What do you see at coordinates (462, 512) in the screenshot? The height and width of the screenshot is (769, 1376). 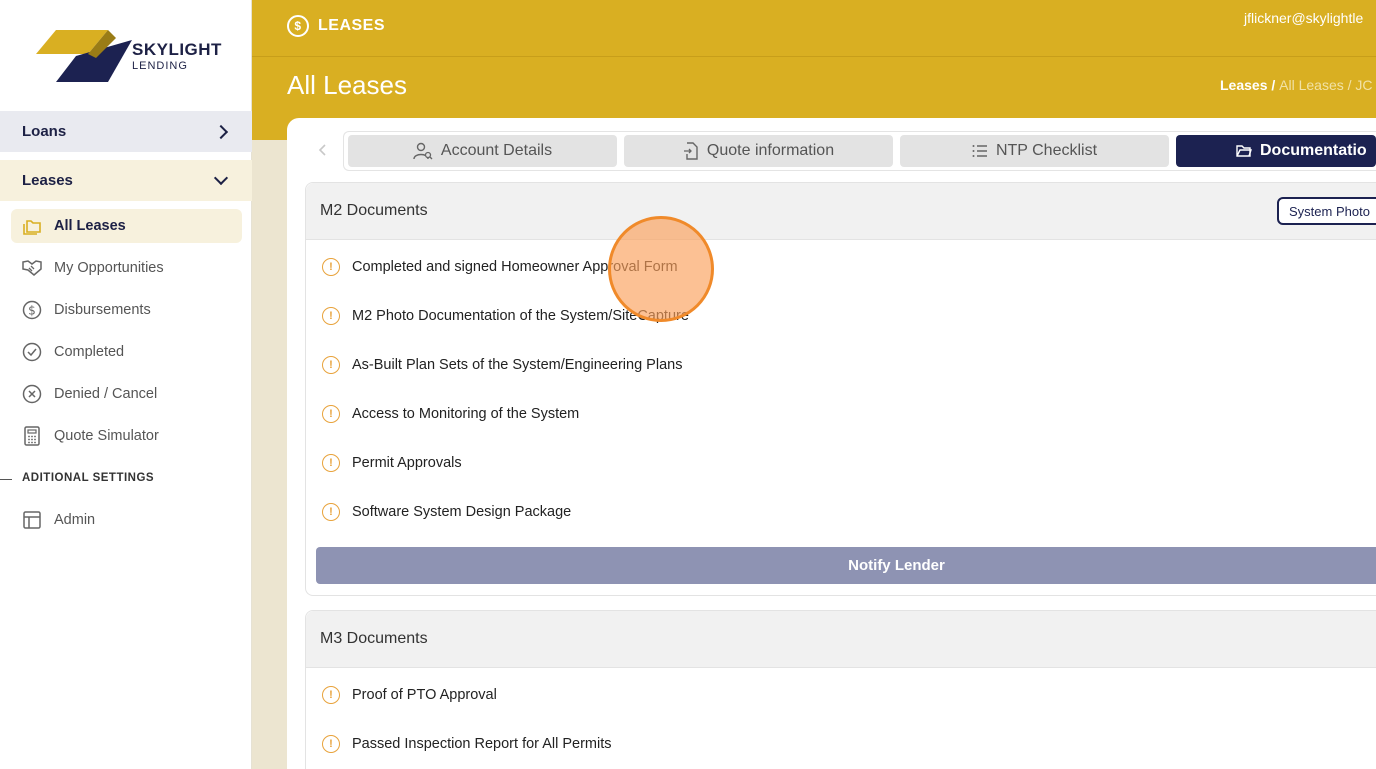 I see `document-label: Software System Design Package` at bounding box center [462, 512].